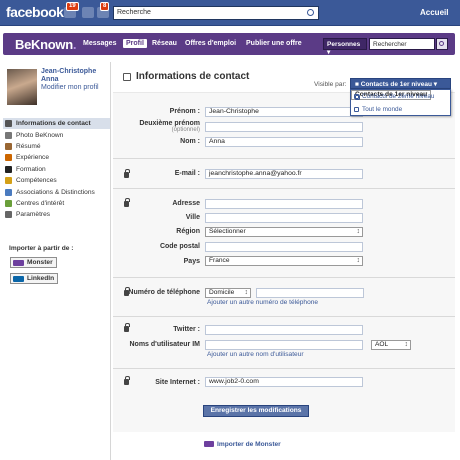  I want to click on visibility-option-label: Tout le monde, so click(382, 109).